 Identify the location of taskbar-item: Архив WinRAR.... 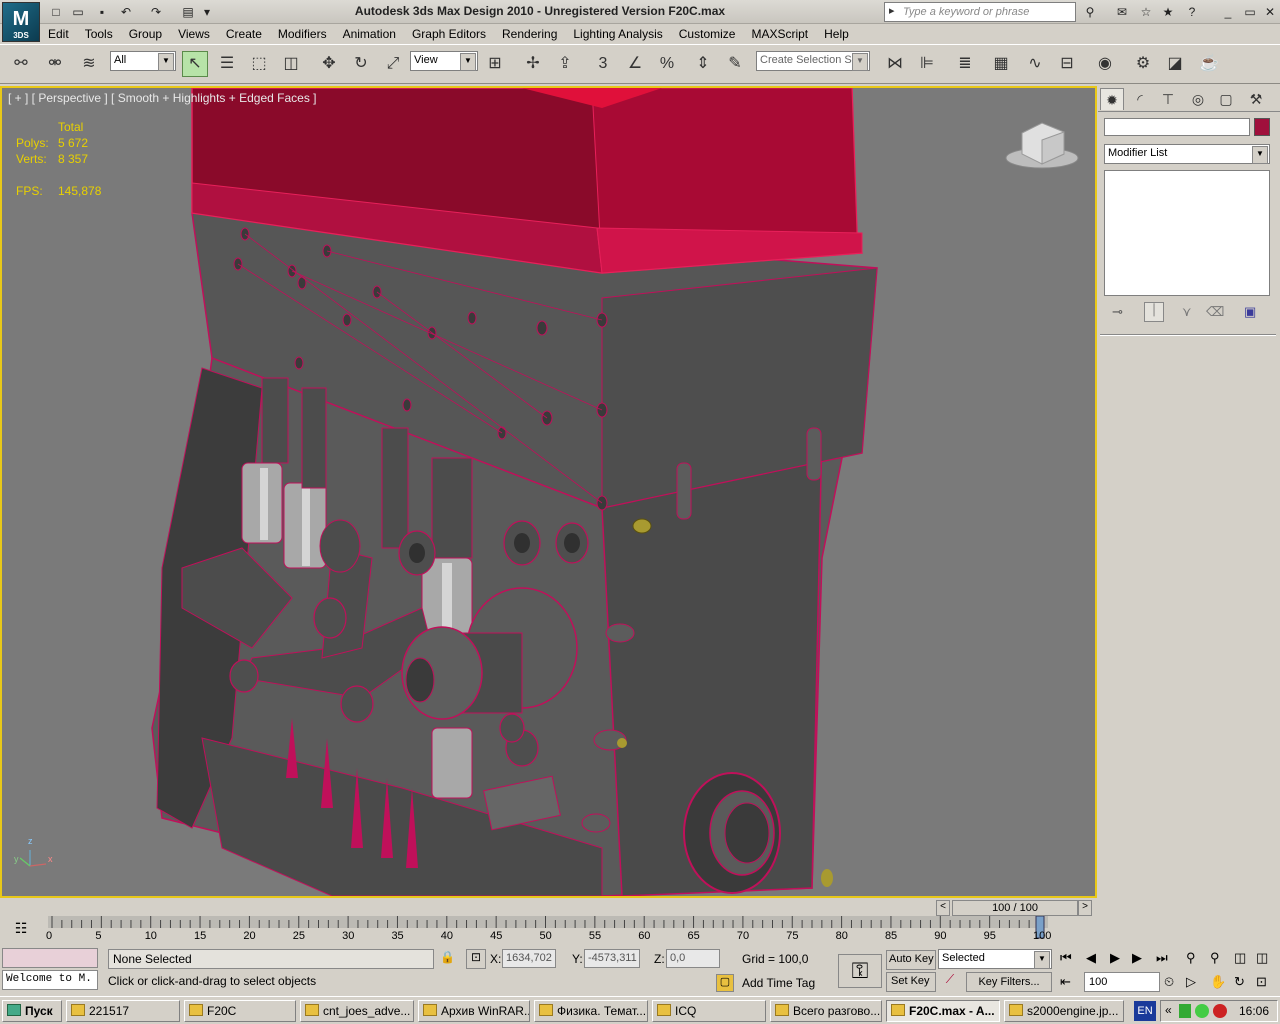
(474, 1011).